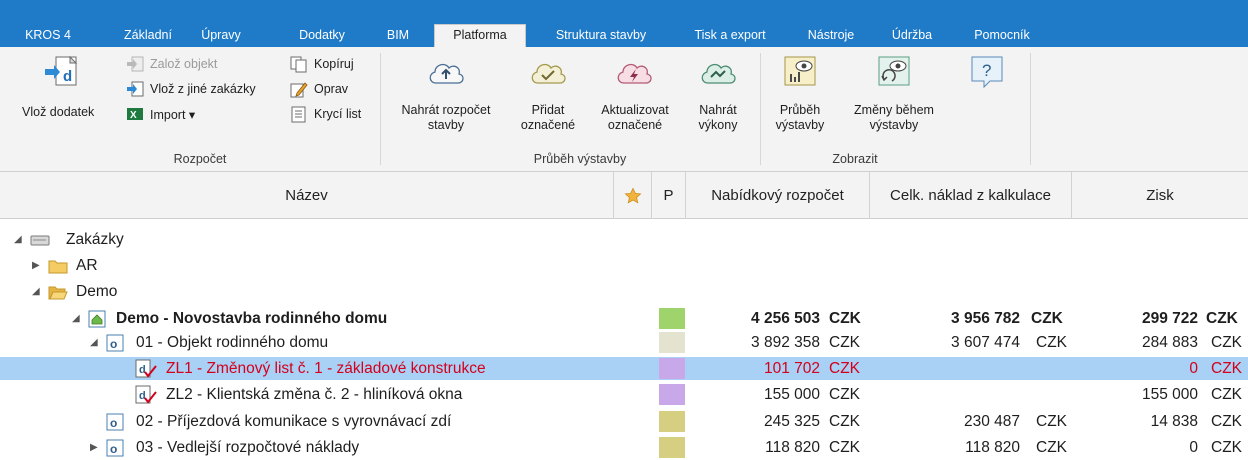 The image size is (1248, 460). Describe the element at coordinates (87, 265) in the screenshot. I see `tree-node-label: AR` at that location.